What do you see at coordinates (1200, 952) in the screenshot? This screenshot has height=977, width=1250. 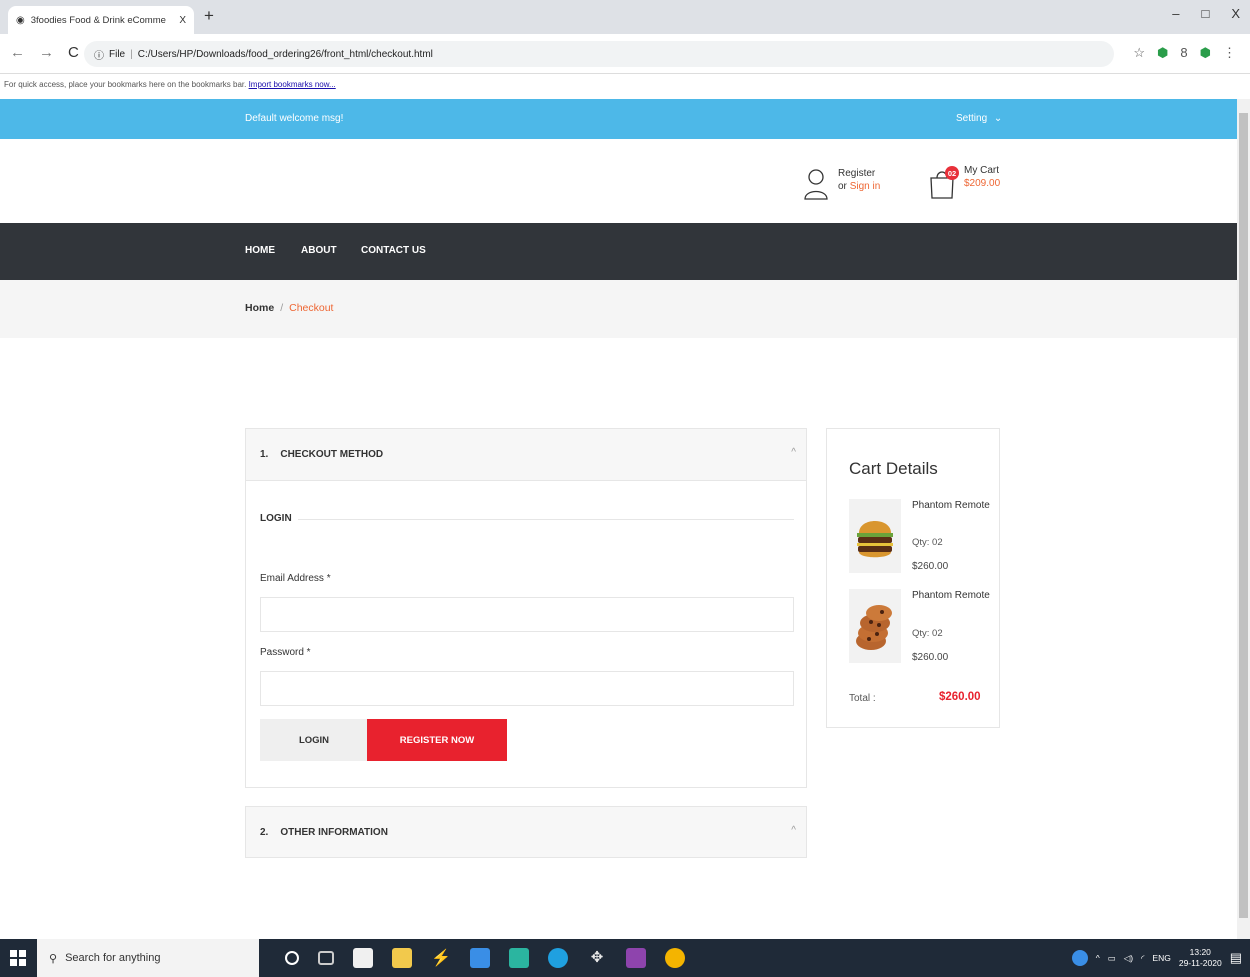 I see `clock-time: 13:20` at bounding box center [1200, 952].